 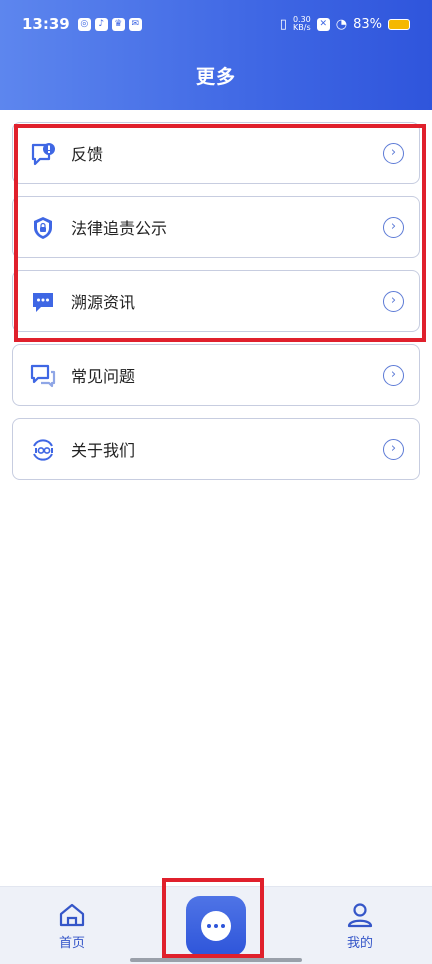 I want to click on status-time: 13:39, so click(x=46, y=24).